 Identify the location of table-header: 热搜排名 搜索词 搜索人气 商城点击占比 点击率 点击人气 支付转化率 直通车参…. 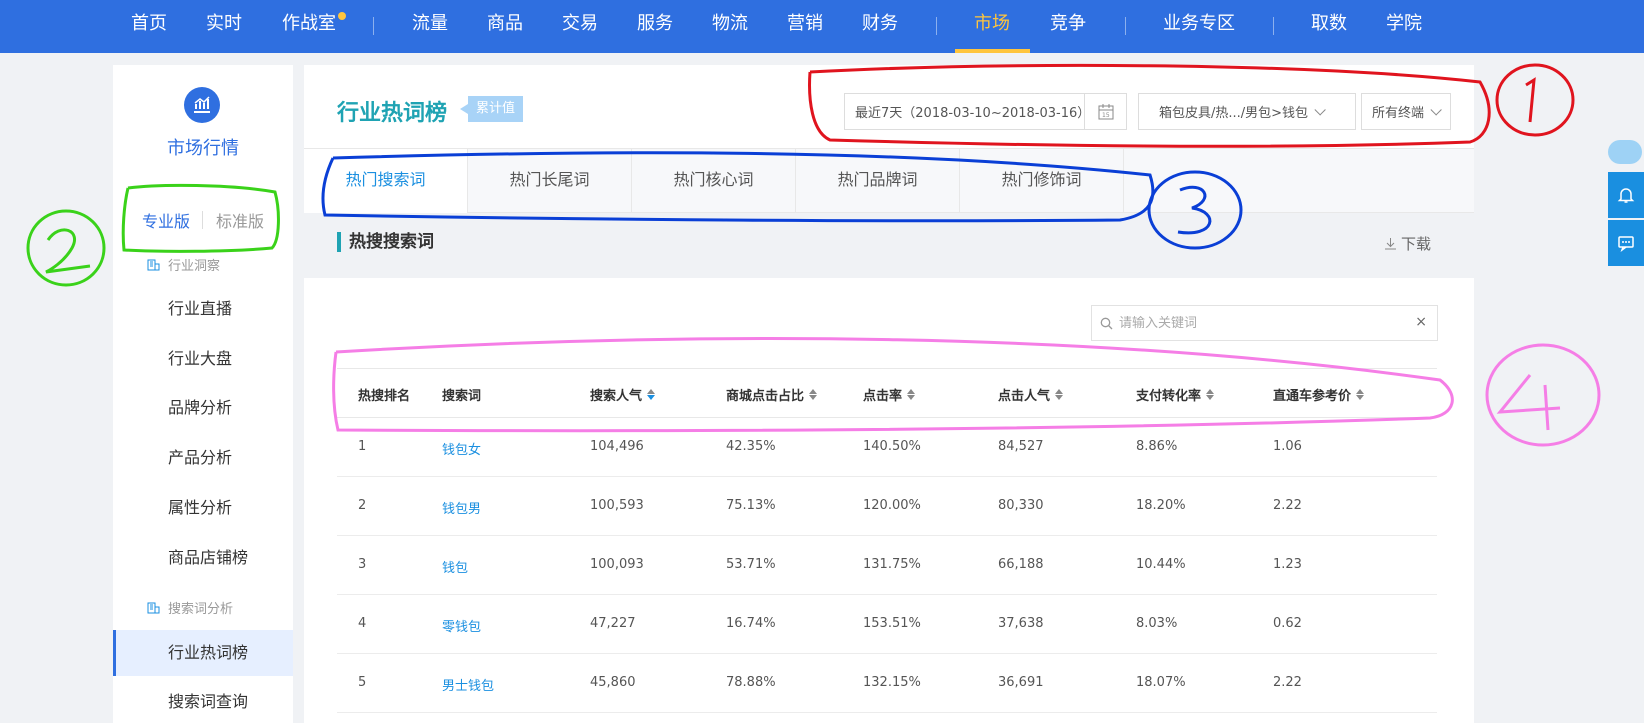
(887, 393).